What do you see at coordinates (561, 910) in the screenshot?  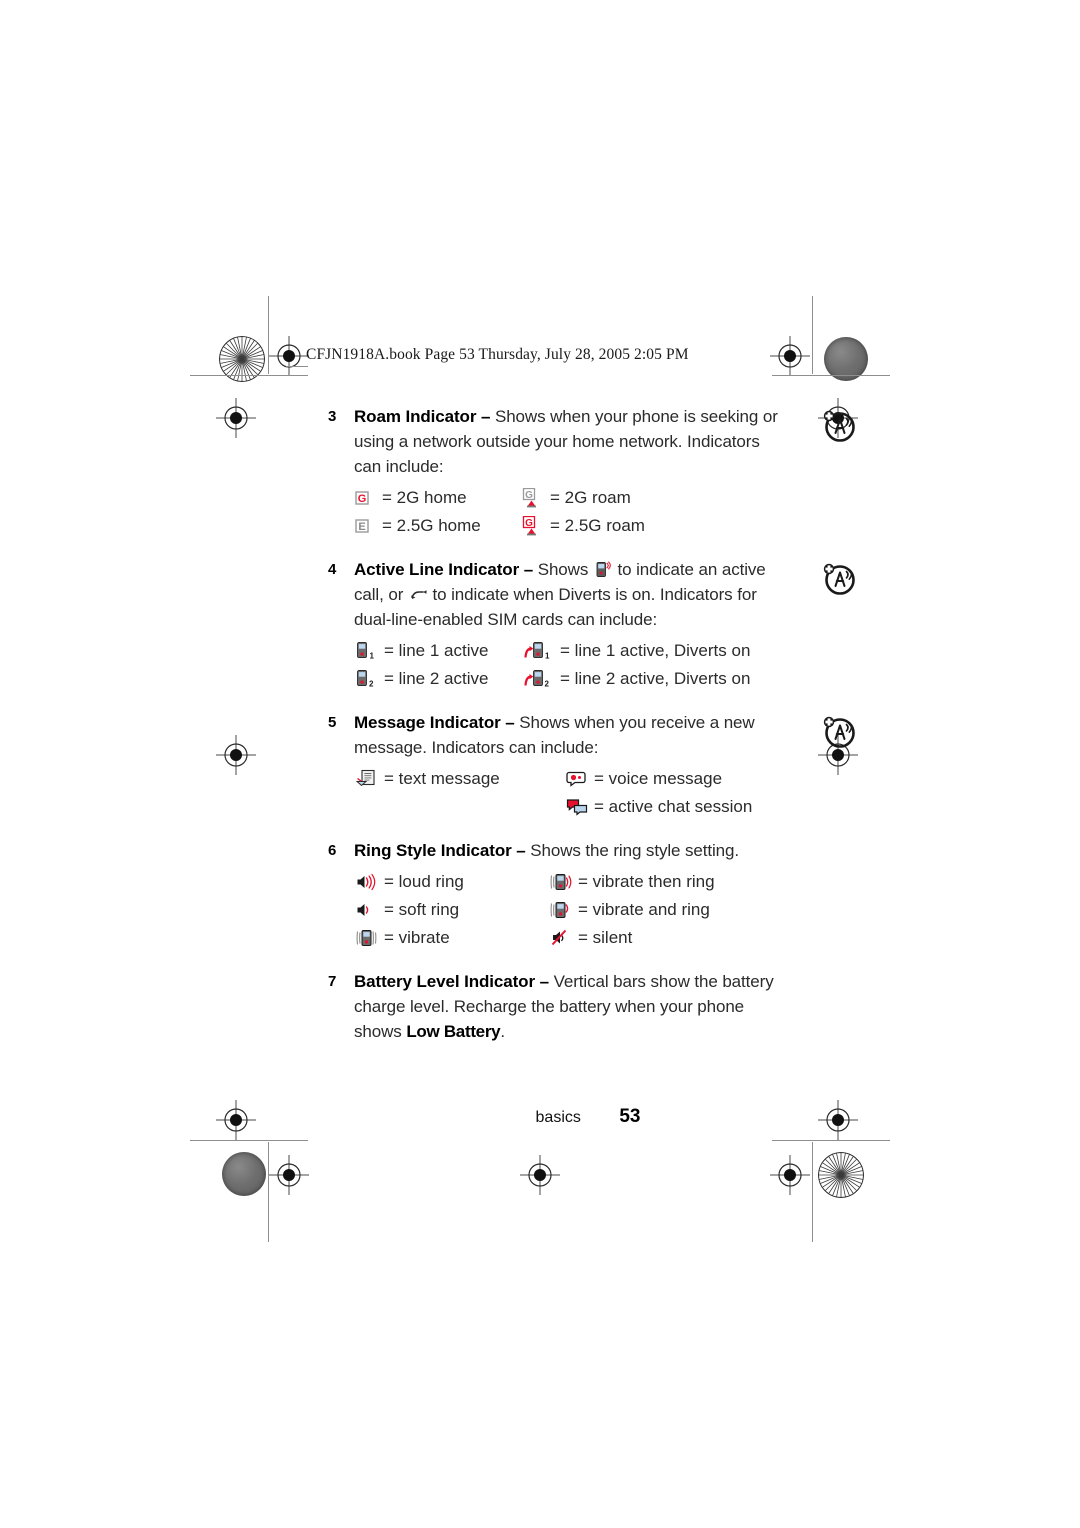 I see `vibrate-and-ring-icon` at bounding box center [561, 910].